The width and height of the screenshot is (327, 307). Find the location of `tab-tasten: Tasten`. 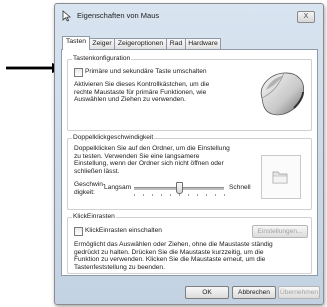

tab-tasten: Tasten is located at coordinates (76, 43).